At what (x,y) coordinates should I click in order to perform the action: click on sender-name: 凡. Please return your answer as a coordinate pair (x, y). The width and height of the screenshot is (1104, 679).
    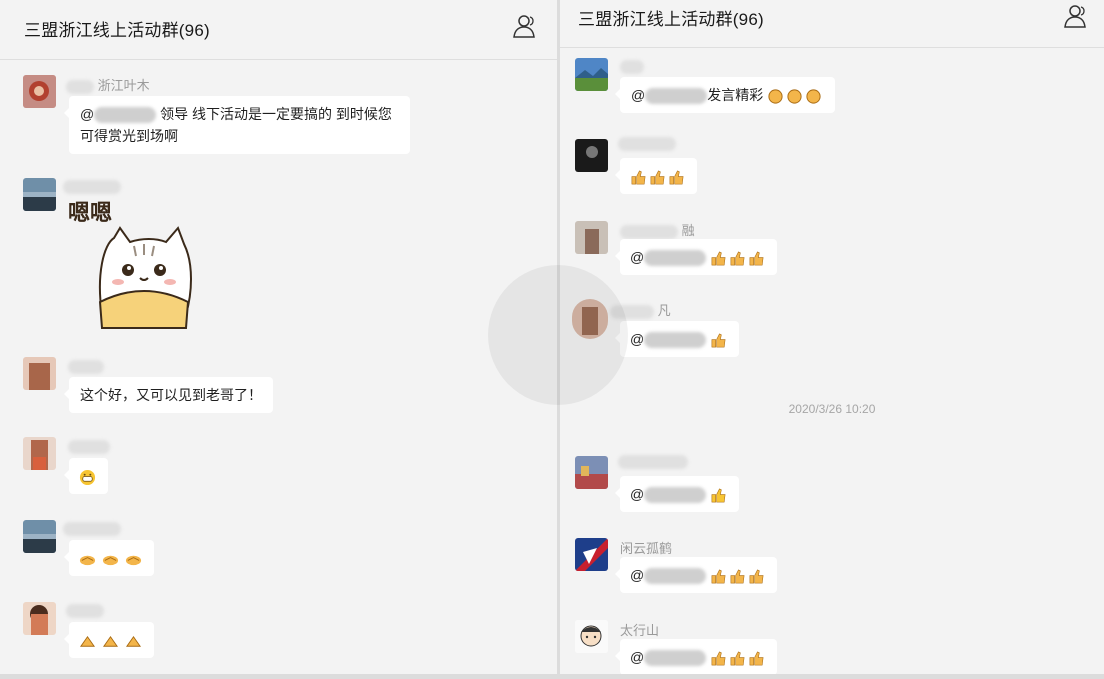
    Looking at the image, I should click on (640, 309).